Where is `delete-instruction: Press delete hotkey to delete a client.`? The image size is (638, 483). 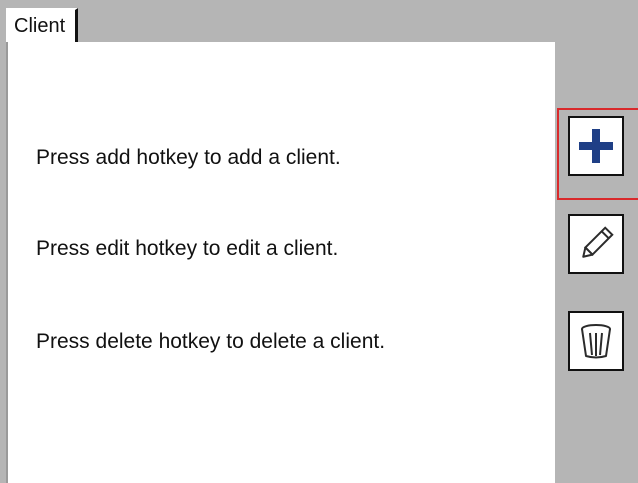 delete-instruction: Press delete hotkey to delete a client. is located at coordinates (211, 341).